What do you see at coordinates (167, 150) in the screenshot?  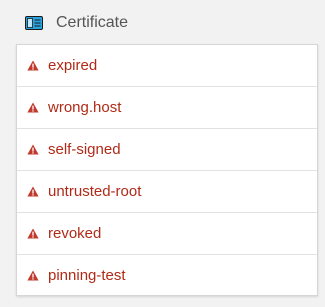 I see `list-item-self-signed: self-signed` at bounding box center [167, 150].